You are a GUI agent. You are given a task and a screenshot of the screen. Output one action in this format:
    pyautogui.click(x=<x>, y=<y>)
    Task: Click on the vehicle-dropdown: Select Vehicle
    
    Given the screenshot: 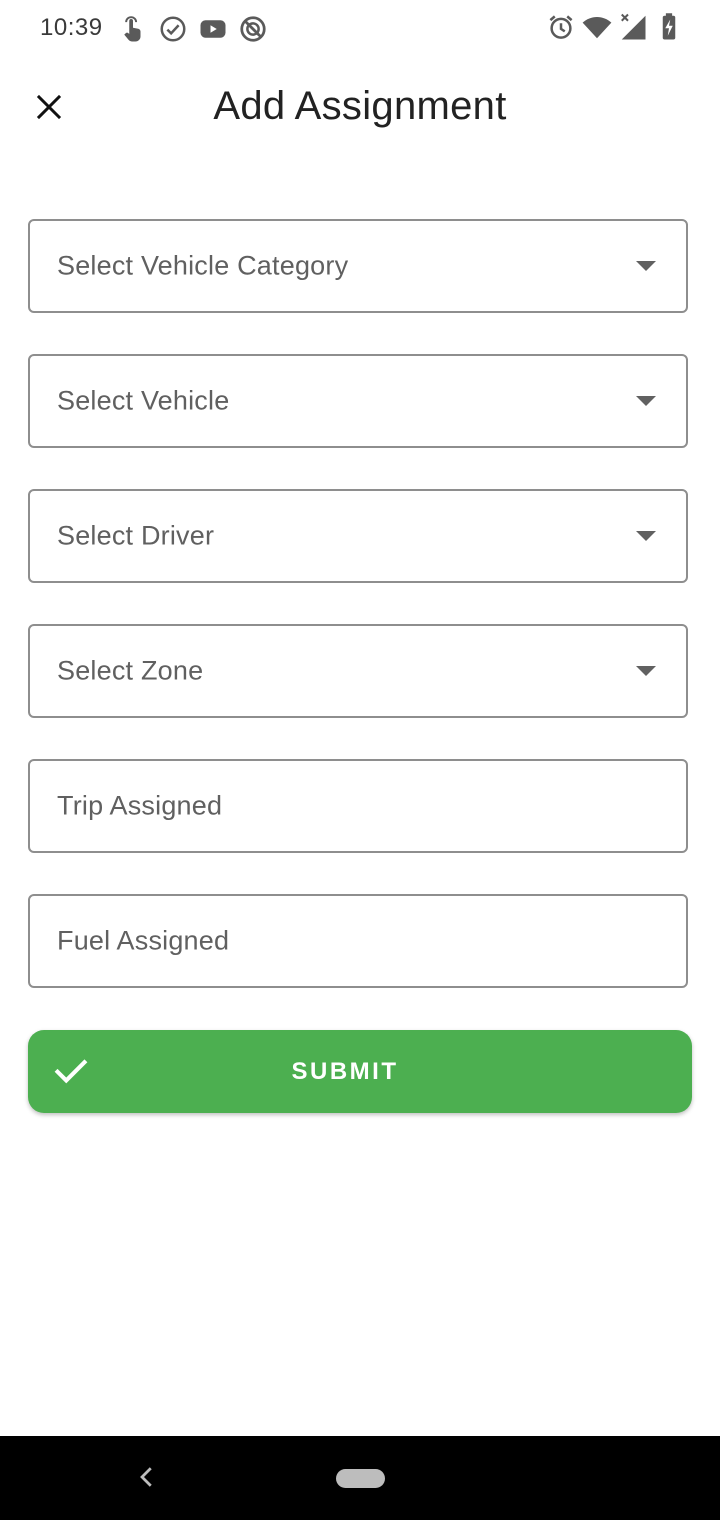 What is the action you would take?
    pyautogui.click(x=358, y=401)
    